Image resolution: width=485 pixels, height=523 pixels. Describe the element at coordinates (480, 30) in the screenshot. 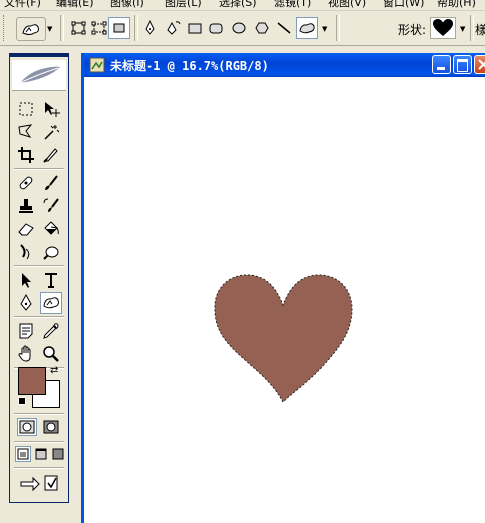

I see `cut-off-label: 樣` at that location.